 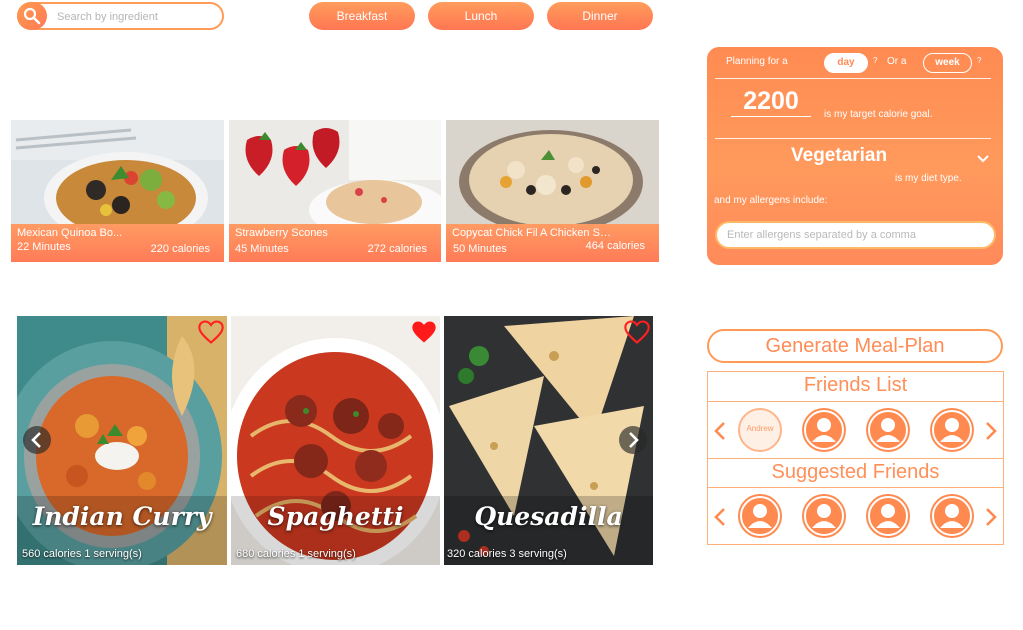 What do you see at coordinates (362, 16) in the screenshot?
I see `tab-breakfast: Breakfast` at bounding box center [362, 16].